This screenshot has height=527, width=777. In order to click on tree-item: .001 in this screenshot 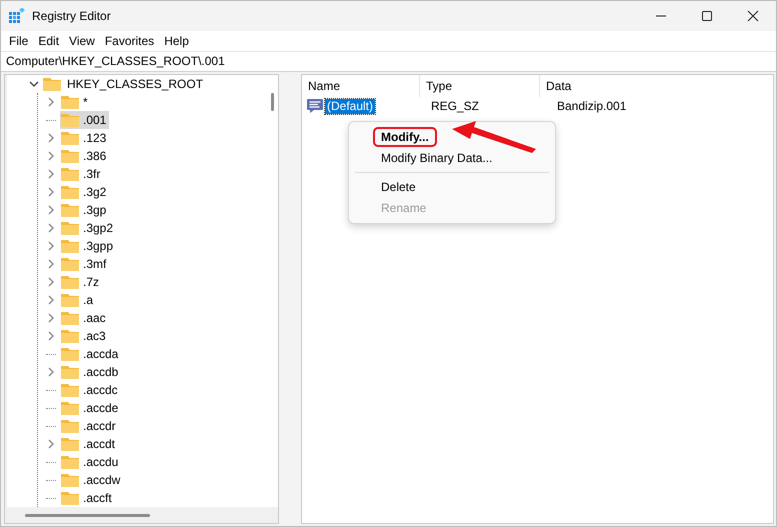, I will do `click(85, 120)`.